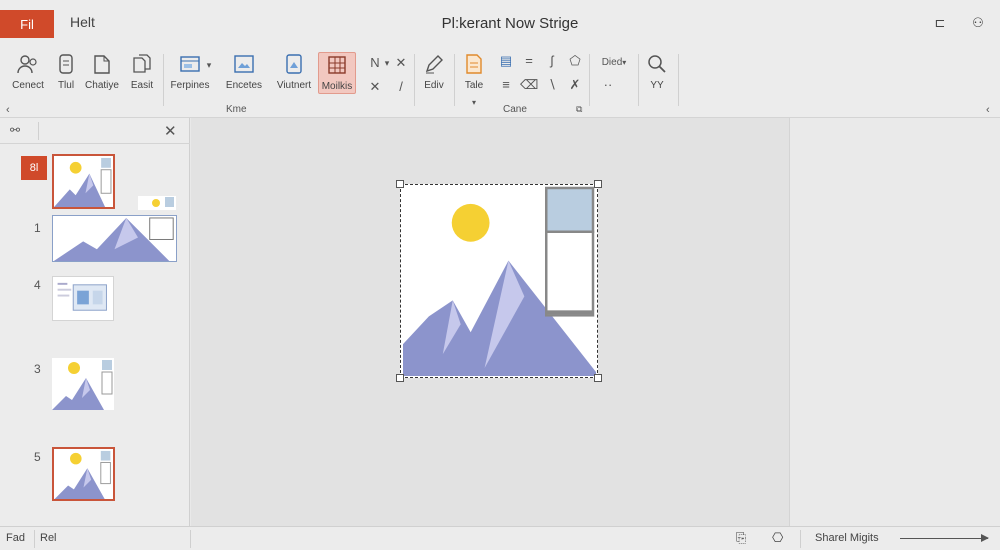  Describe the element at coordinates (48, 538) in the screenshot. I see `status-second-label: Rel` at that location.